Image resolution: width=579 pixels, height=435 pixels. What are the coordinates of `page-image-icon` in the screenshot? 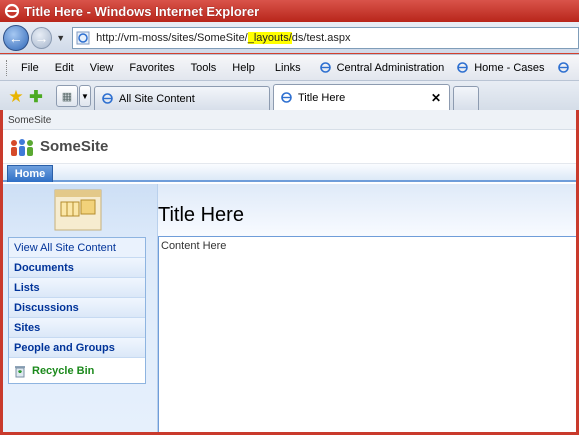 It's located at (78, 210).